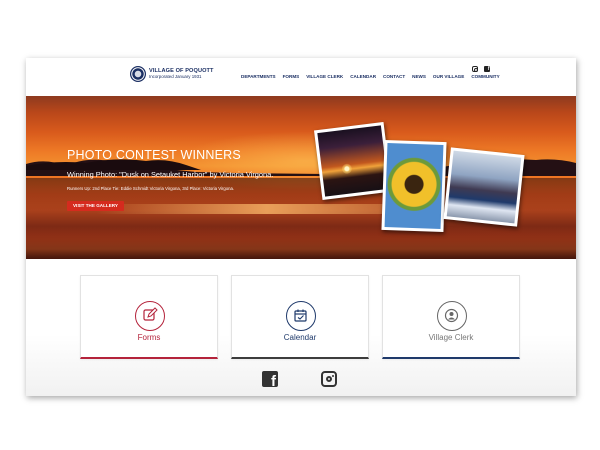 Image resolution: width=600 pixels, height=450 pixels. I want to click on contest-photo-sunflower, so click(414, 186).